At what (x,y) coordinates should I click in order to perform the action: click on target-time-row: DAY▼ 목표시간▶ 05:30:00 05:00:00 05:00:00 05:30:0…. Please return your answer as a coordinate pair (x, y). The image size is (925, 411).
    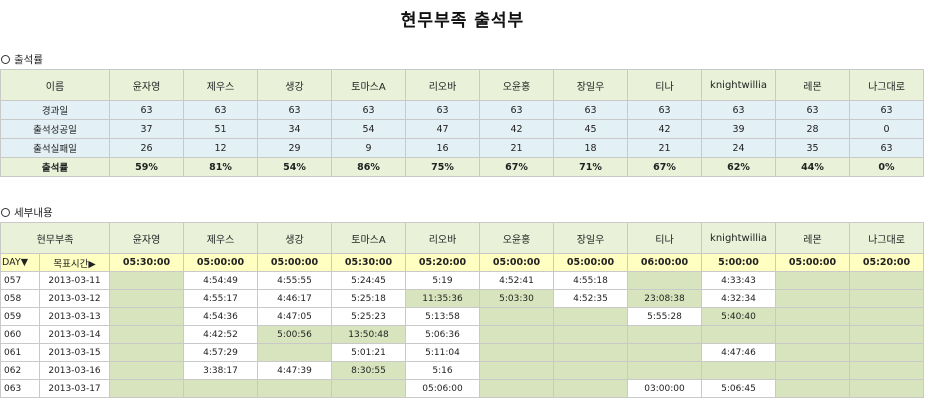
    Looking at the image, I should click on (462, 262).